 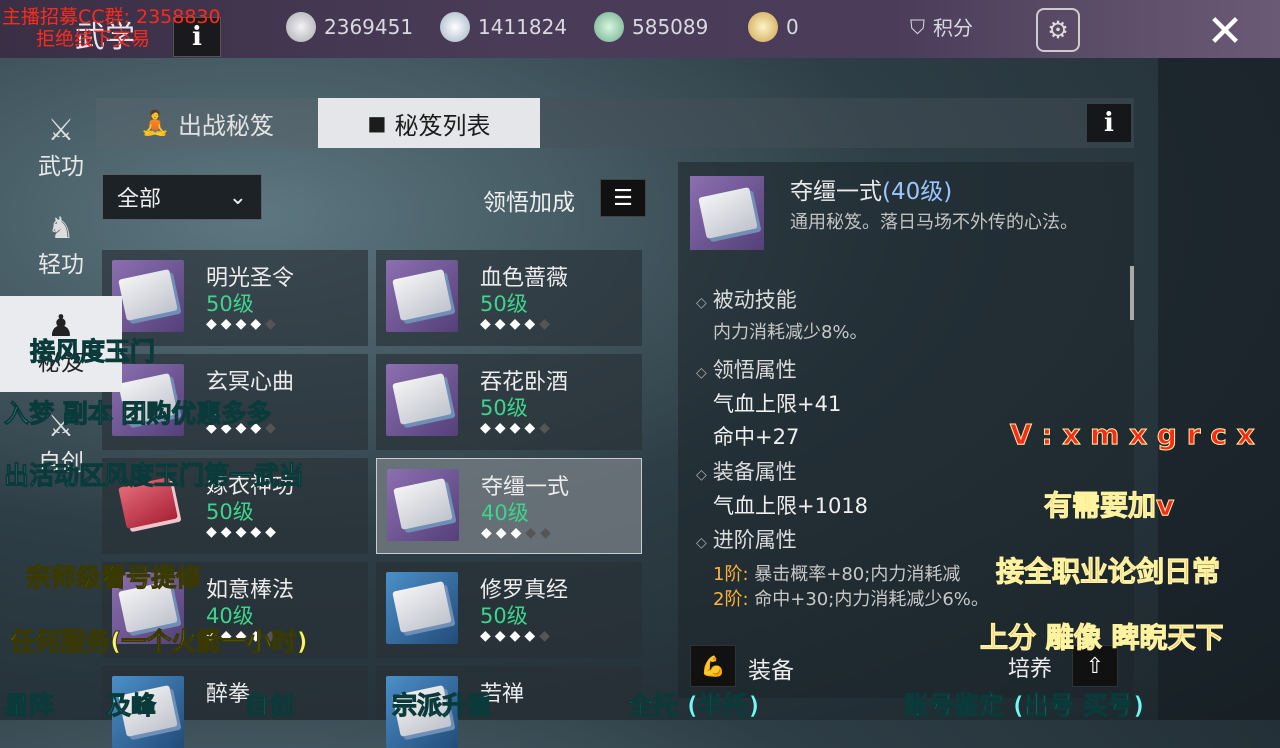 I want to click on comprehend-header: ◇ 领悟属性, so click(x=746, y=370).